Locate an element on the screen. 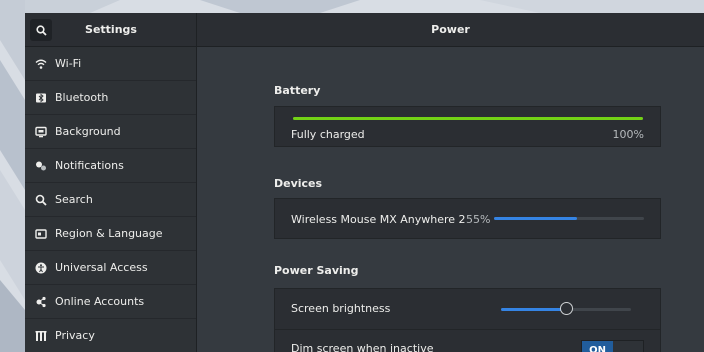  dim-screen-toggle: ON is located at coordinates (612, 346).